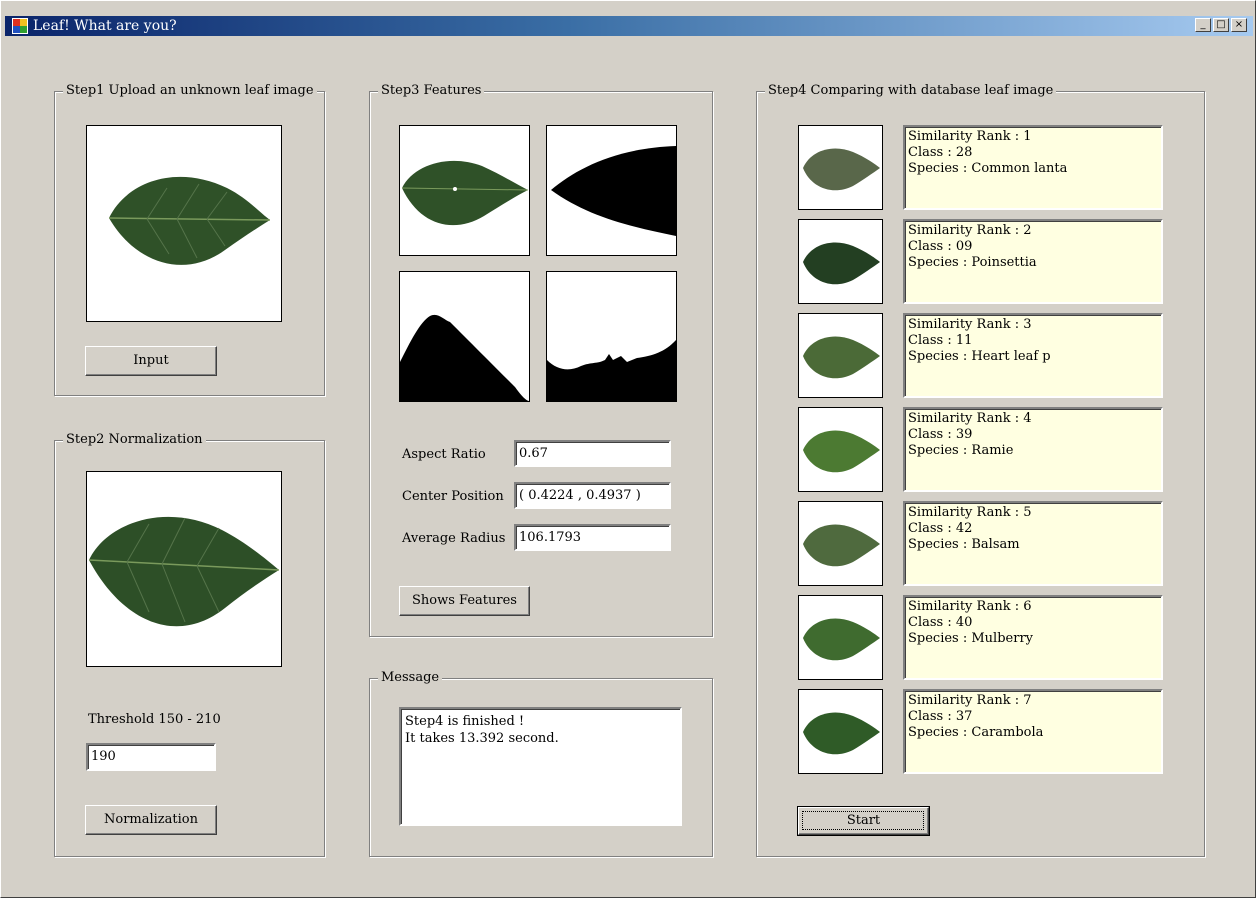 This screenshot has width=1256, height=898. I want to click on result-species: Species : Ramie, so click(961, 450).